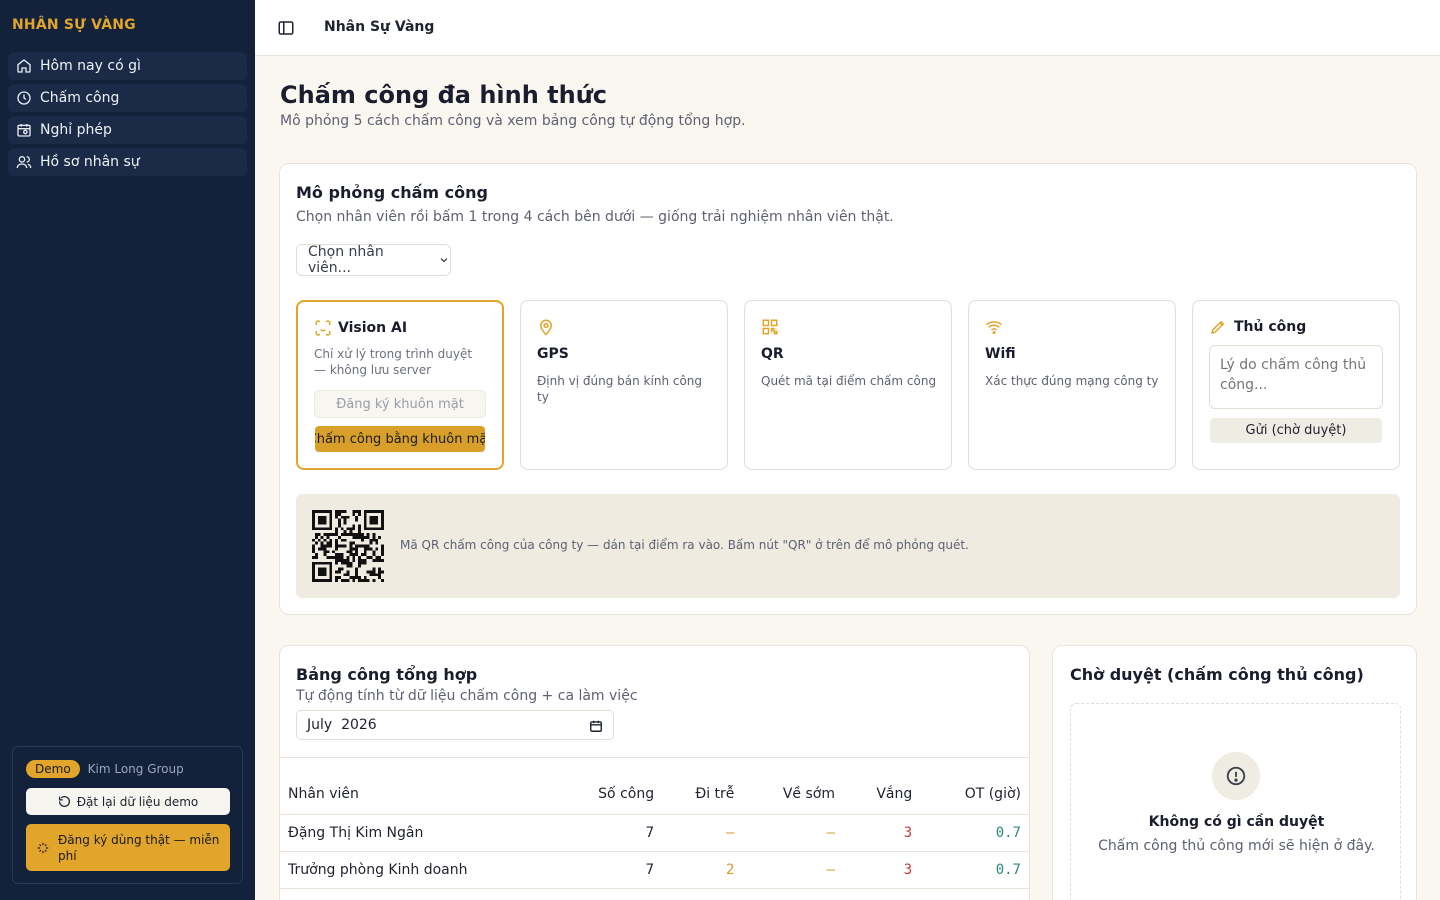 The width and height of the screenshot is (1440, 900). I want to click on col-ot-hours: OT (giờ), so click(974, 794).